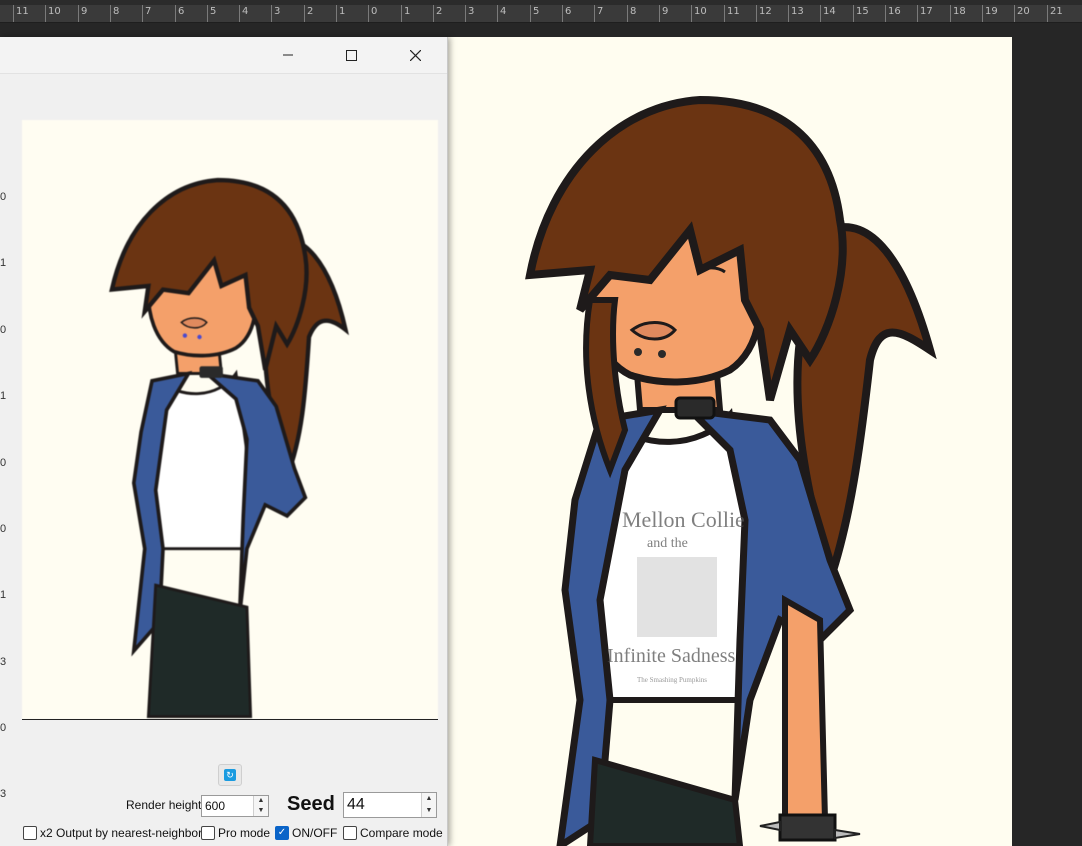 This screenshot has width=1082, height=846. I want to click on pro-mode-label: Pro mode, so click(244, 833).